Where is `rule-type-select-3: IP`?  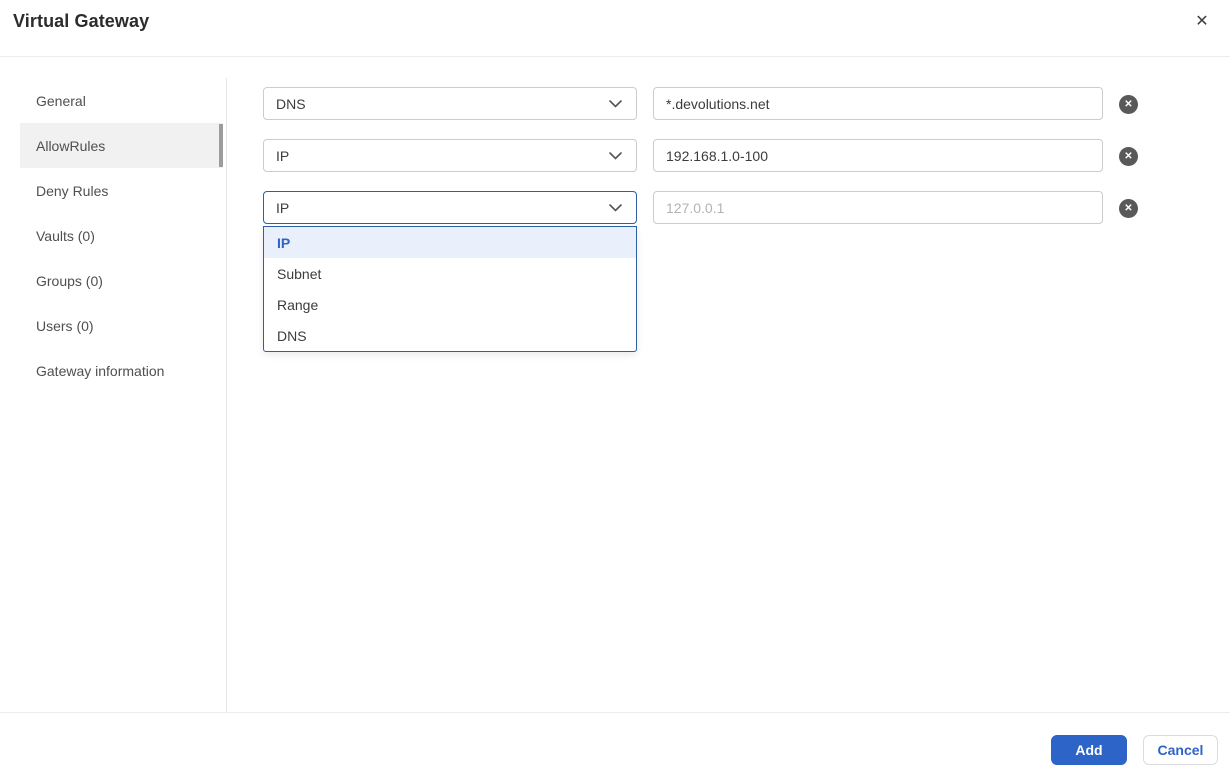
rule-type-select-3: IP is located at coordinates (450, 207).